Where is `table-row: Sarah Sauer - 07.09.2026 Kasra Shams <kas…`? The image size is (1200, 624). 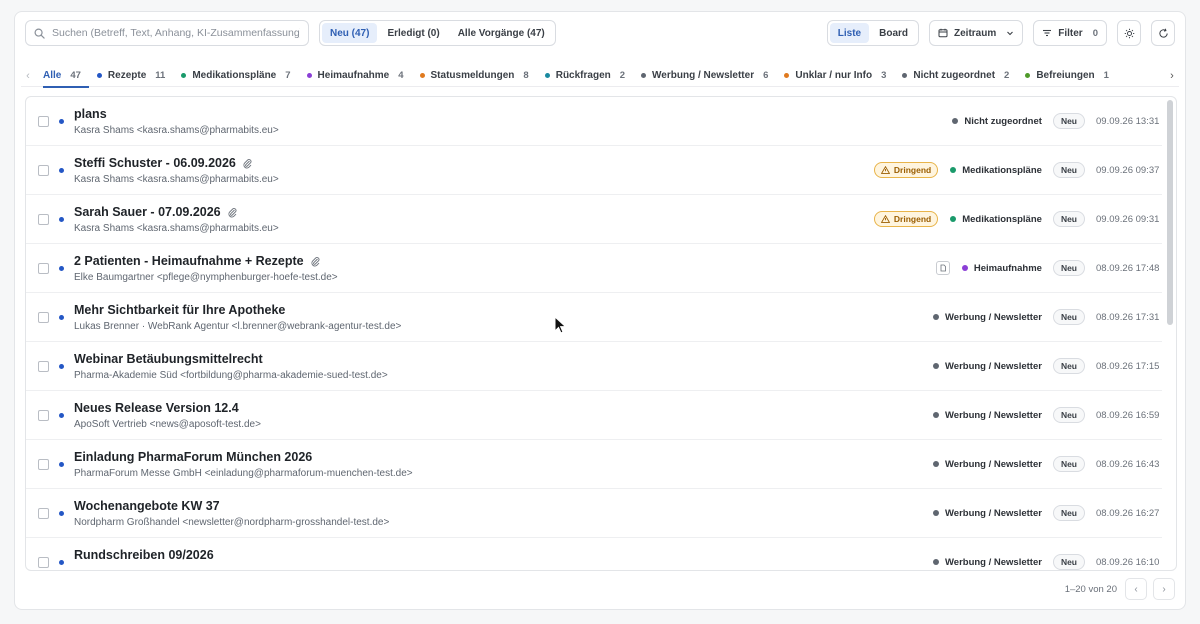 table-row: Sarah Sauer - 07.09.2026 Kasra Shams <kas… is located at coordinates (594, 219).